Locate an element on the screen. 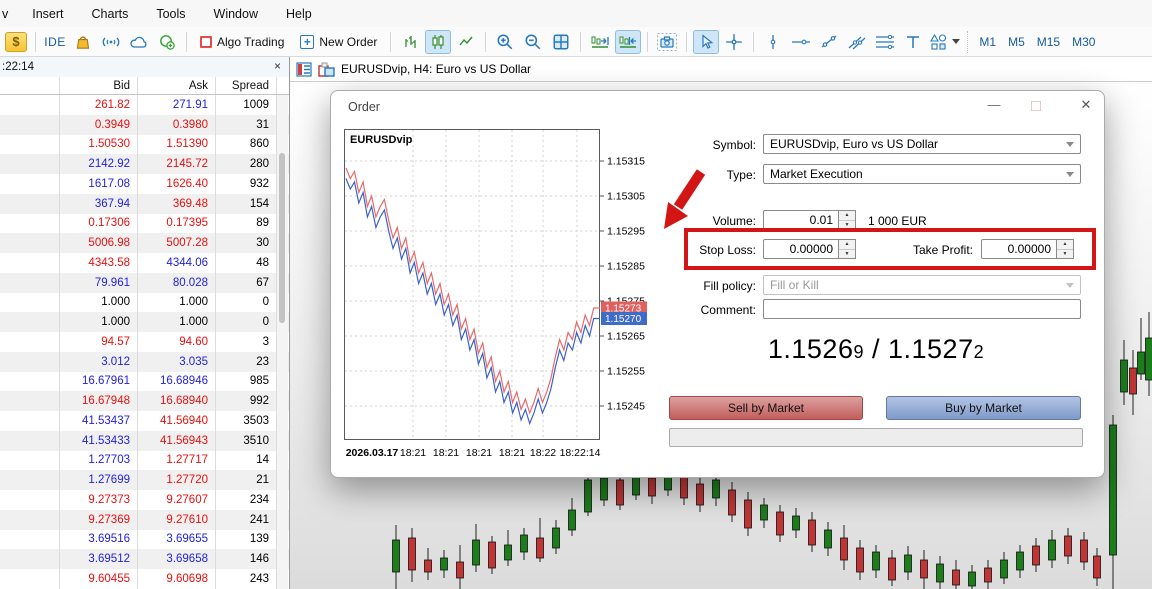 The image size is (1152, 589). bid-column-header: Bid is located at coordinates (99, 85).